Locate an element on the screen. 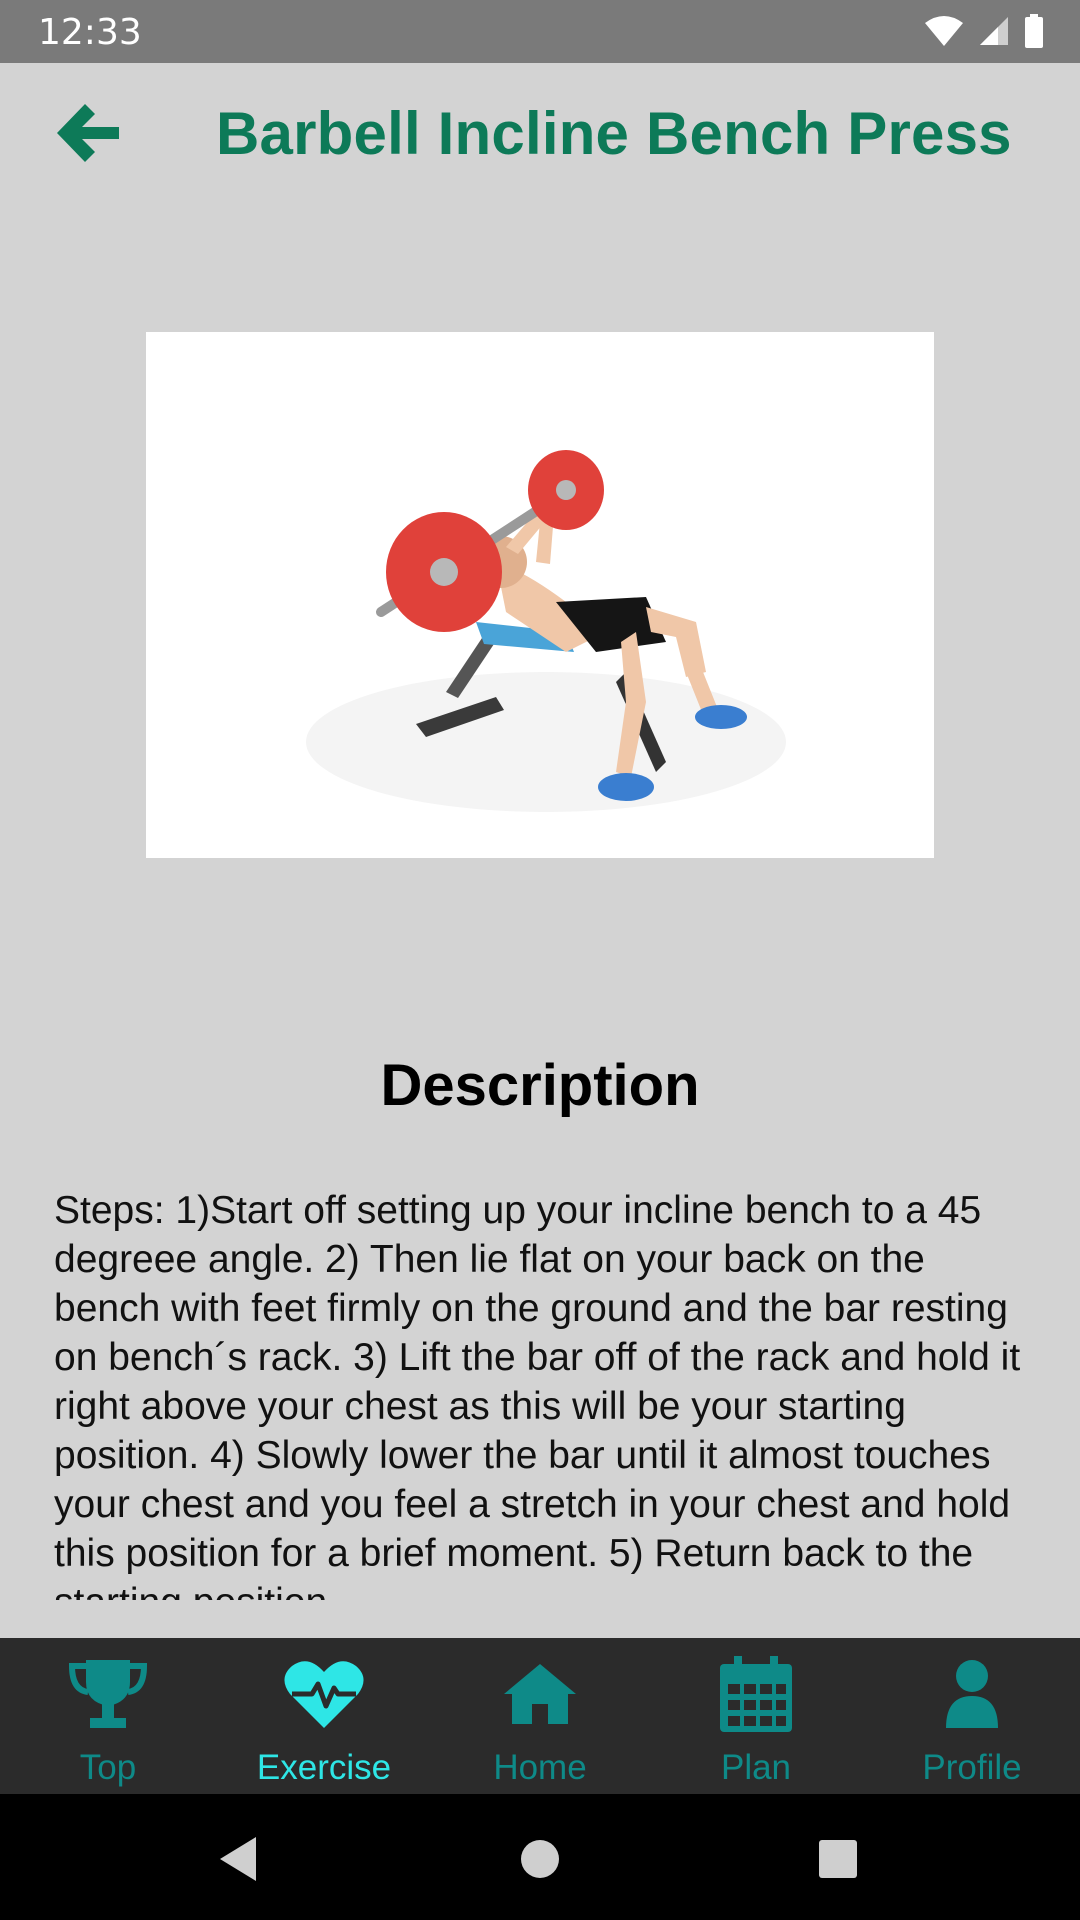 The width and height of the screenshot is (1080, 1920). system-home-button is located at coordinates (540, 1859).